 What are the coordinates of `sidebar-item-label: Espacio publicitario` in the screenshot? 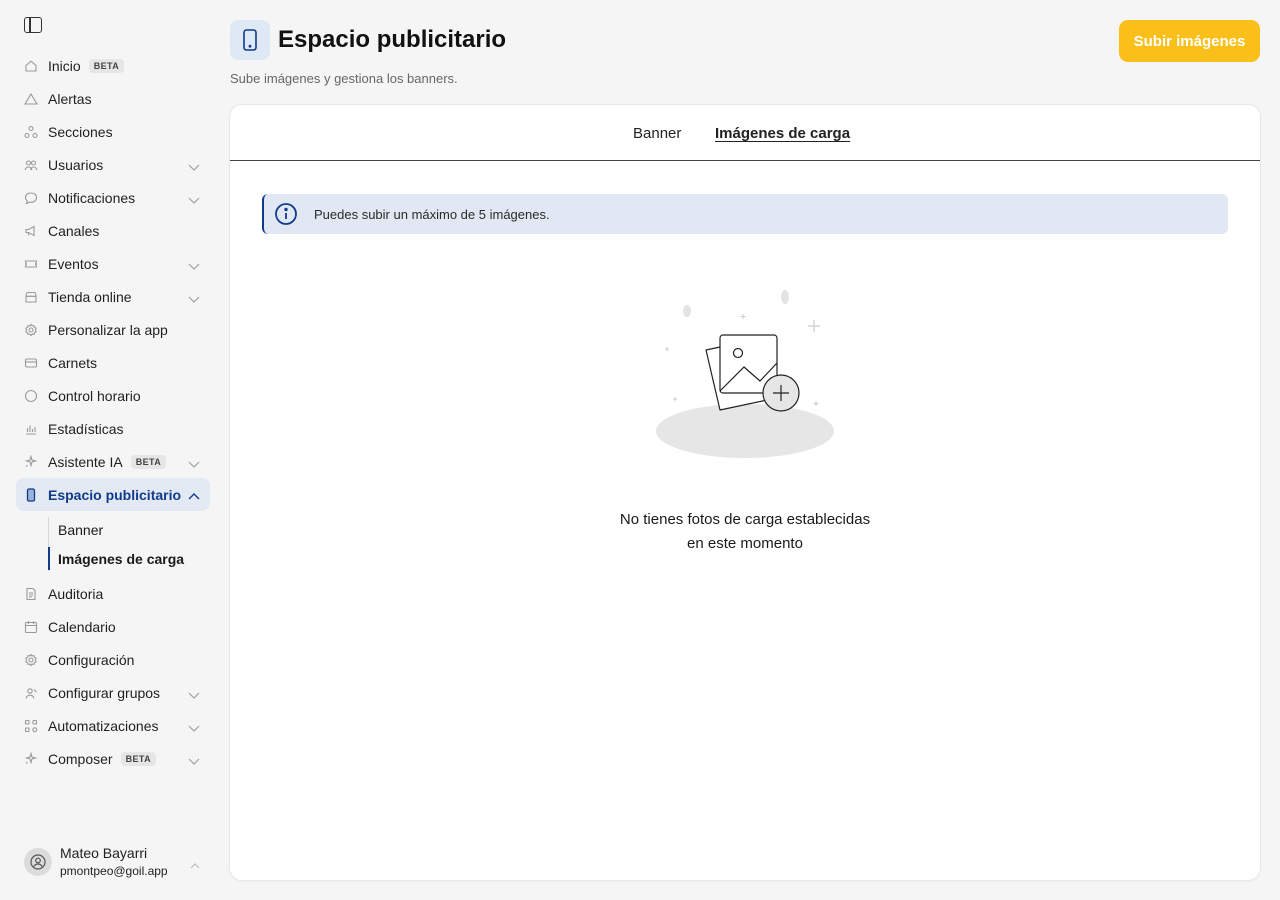 It's located at (115, 494).